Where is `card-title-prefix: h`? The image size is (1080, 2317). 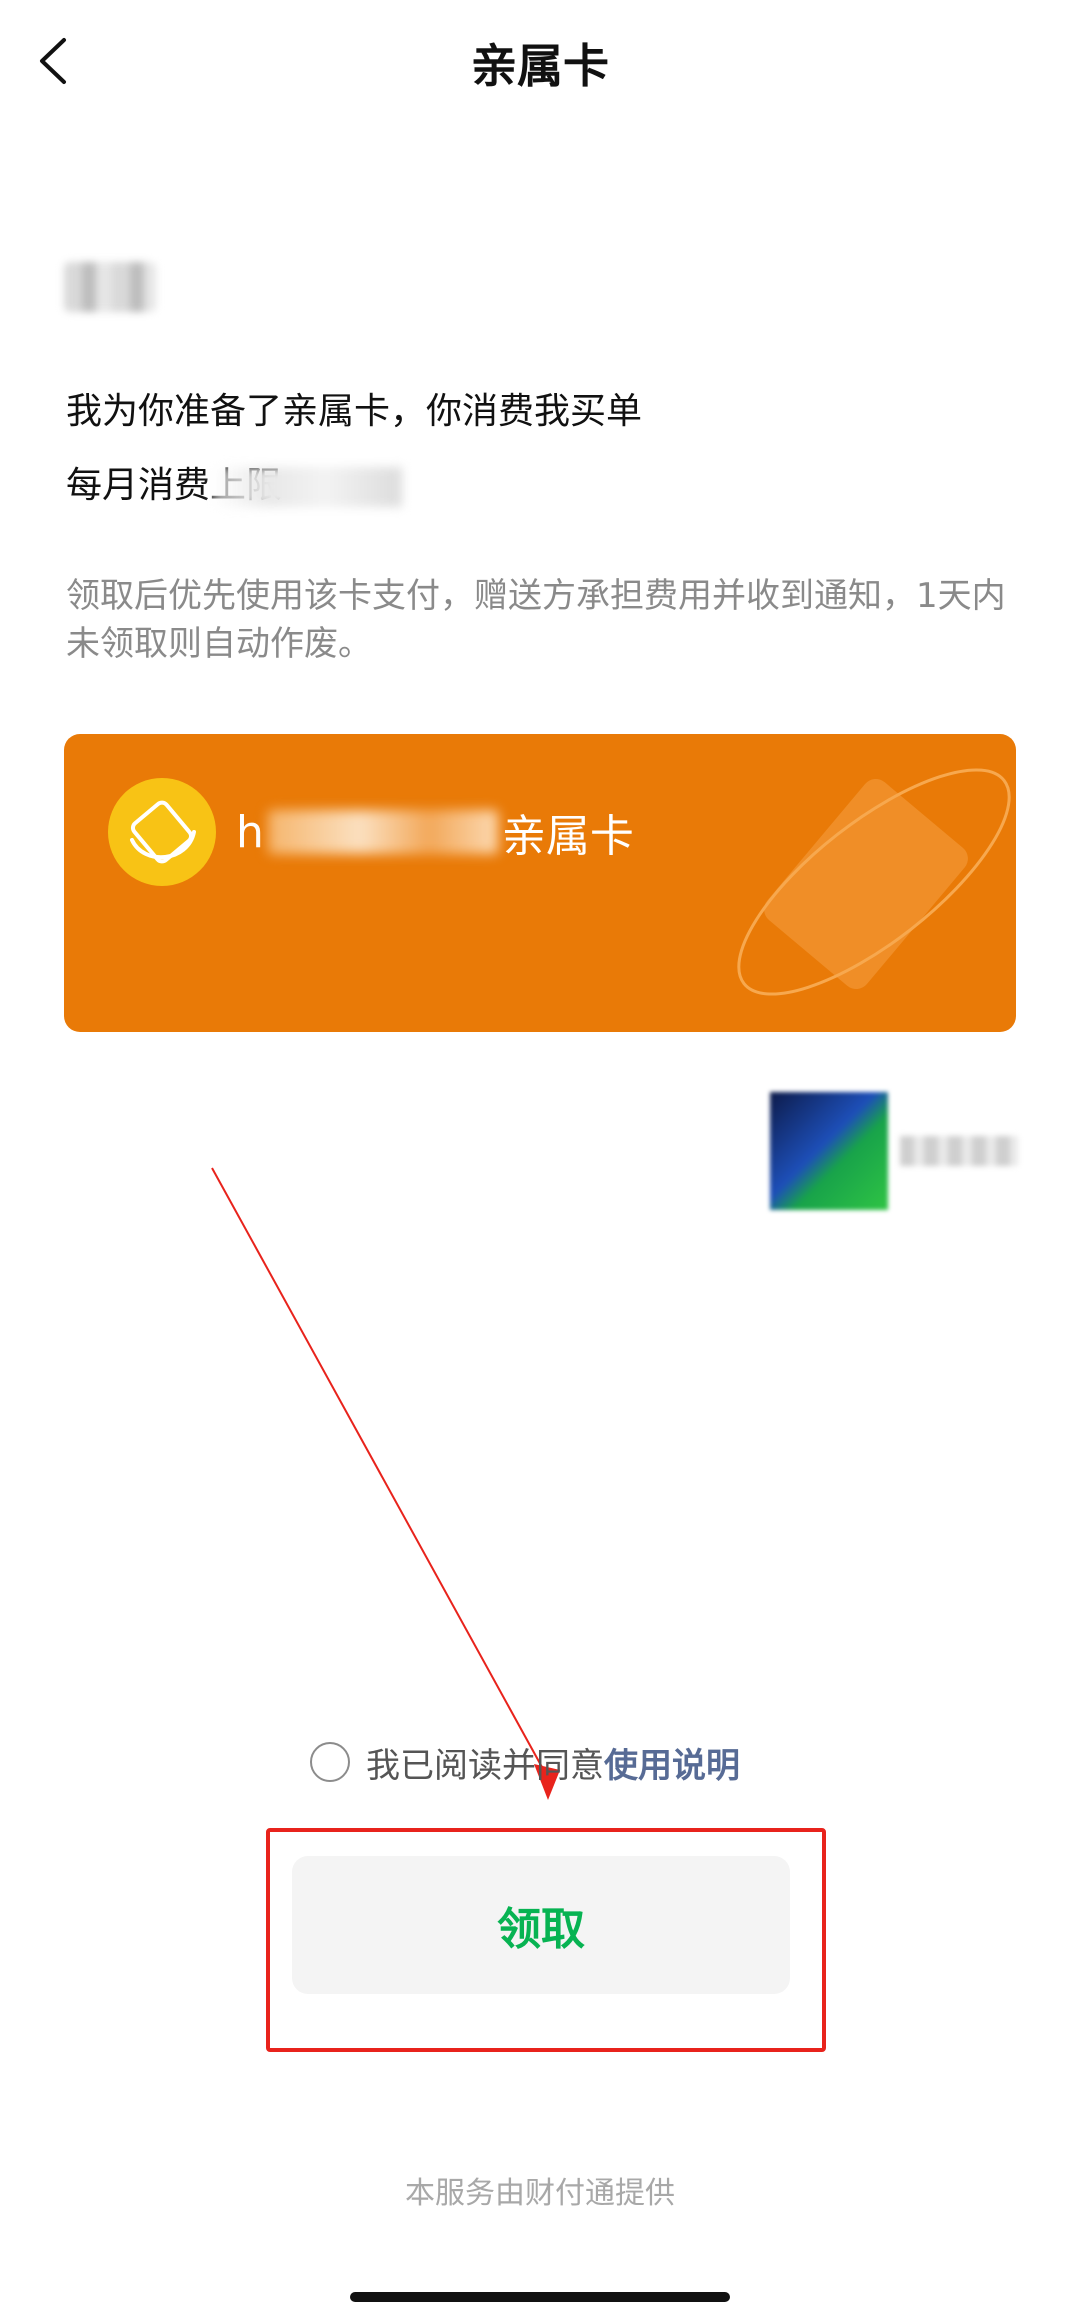
card-title-prefix: h is located at coordinates (250, 832).